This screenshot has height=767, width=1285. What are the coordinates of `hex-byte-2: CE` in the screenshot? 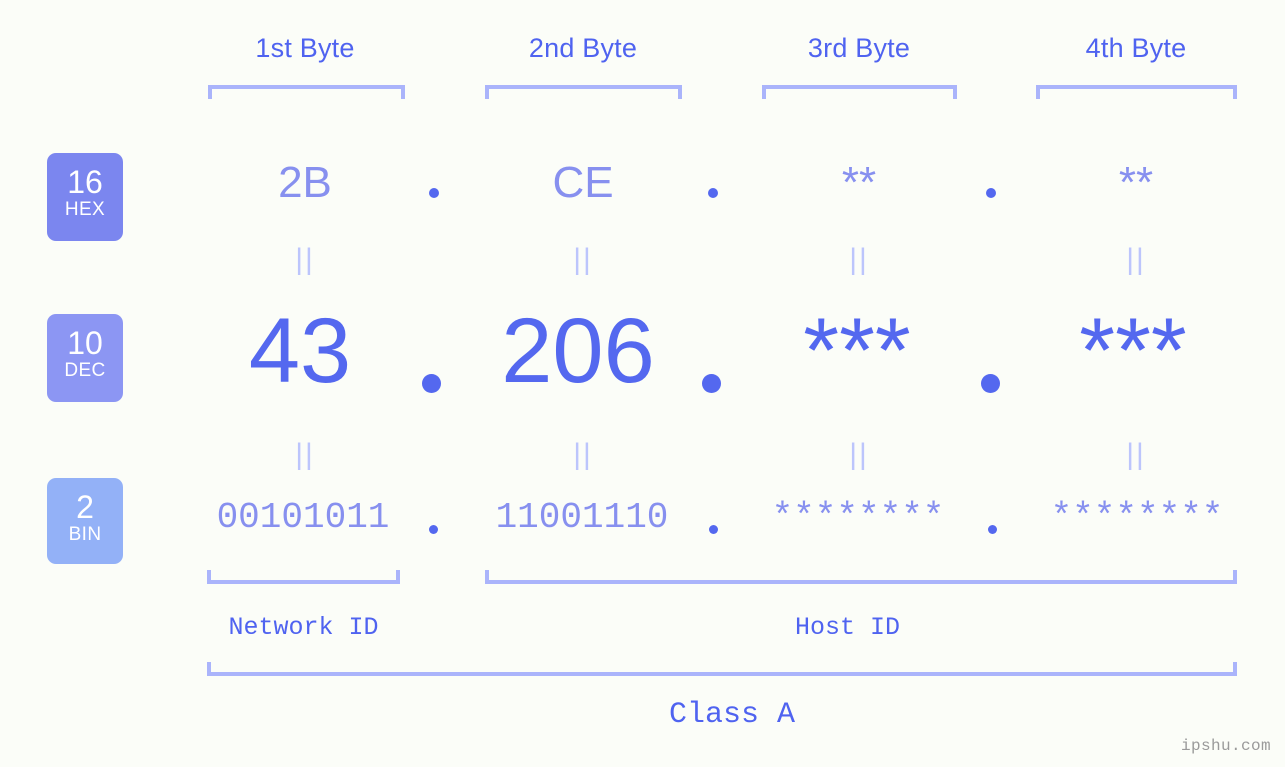 It's located at (583, 182).